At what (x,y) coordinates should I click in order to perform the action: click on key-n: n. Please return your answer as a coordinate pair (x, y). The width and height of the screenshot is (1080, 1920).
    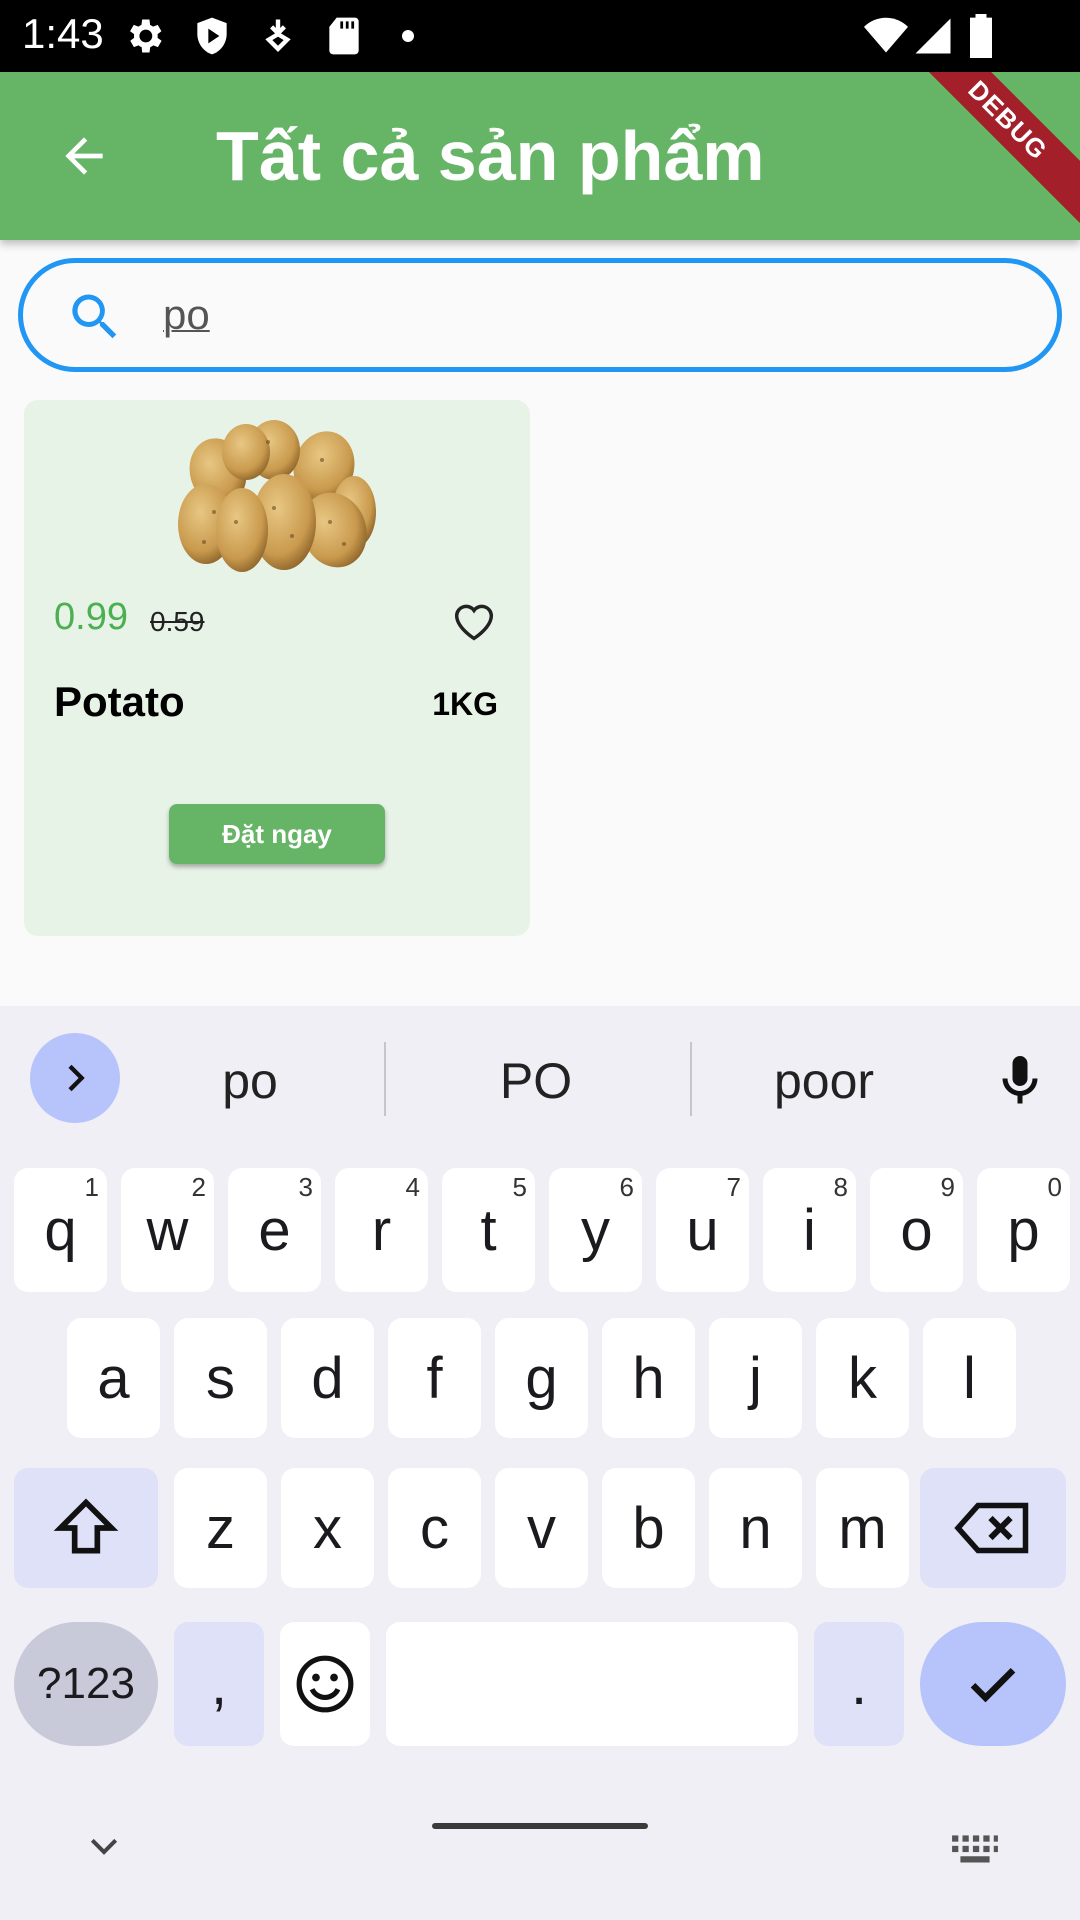
    Looking at the image, I should click on (755, 1528).